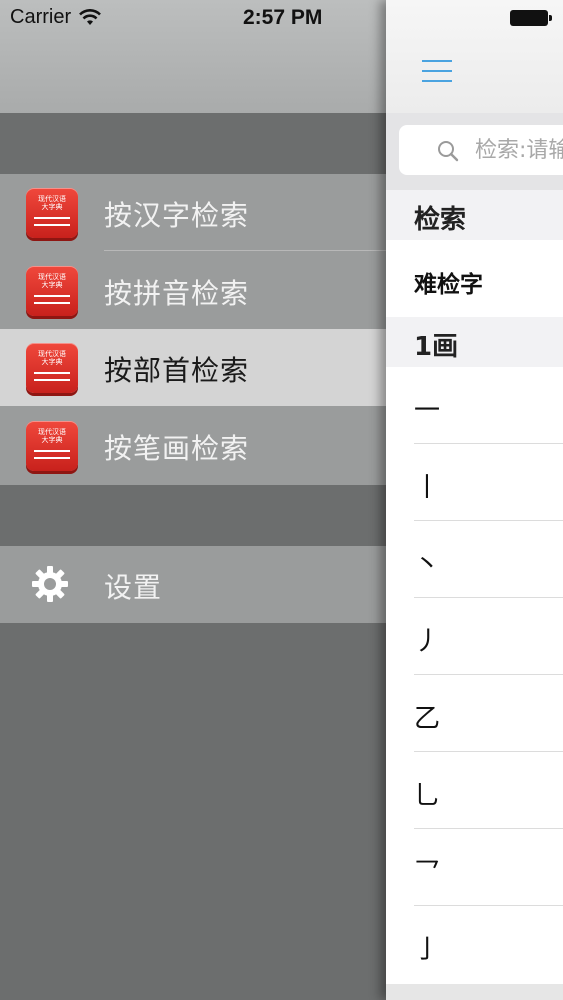 This screenshot has height=1000, width=563. What do you see at coordinates (474, 482) in the screenshot?
I see `list-item-radical: 丨` at bounding box center [474, 482].